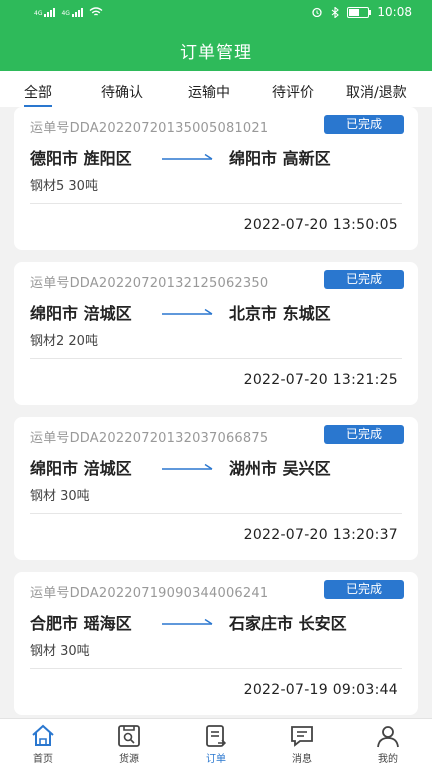  I want to click on tab-label: 待确认, so click(122, 93).